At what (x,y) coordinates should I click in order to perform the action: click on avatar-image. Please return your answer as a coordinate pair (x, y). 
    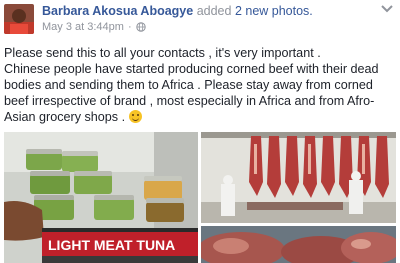
    Looking at the image, I should click on (19, 19).